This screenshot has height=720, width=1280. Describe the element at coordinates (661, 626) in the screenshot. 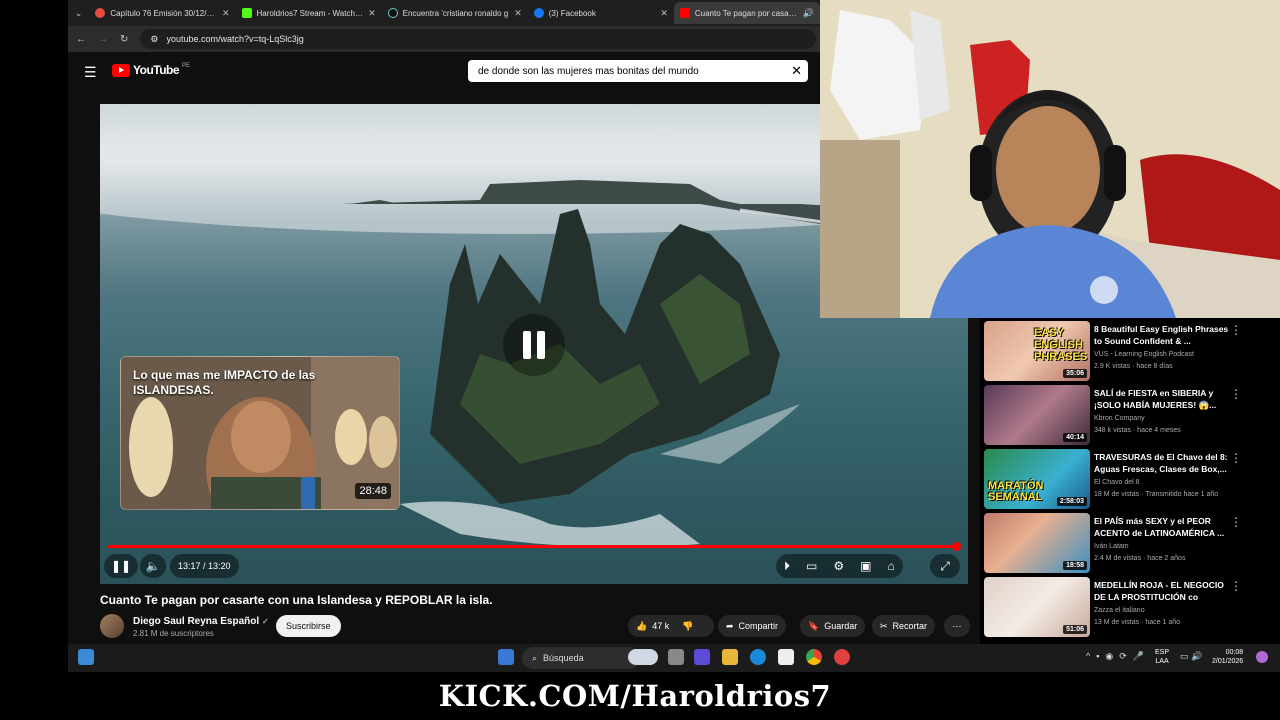

I see `like-count: 47 k` at that location.